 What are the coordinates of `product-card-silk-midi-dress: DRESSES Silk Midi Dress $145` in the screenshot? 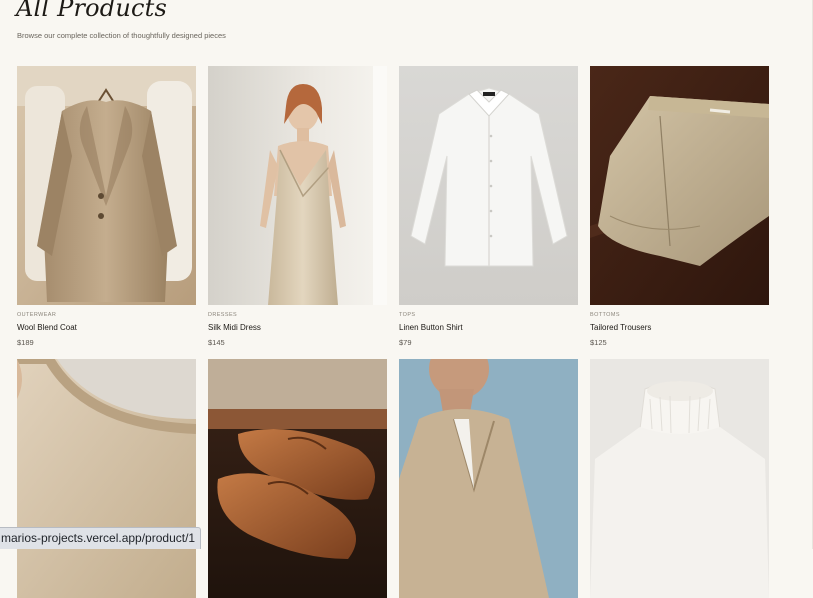 It's located at (297, 206).